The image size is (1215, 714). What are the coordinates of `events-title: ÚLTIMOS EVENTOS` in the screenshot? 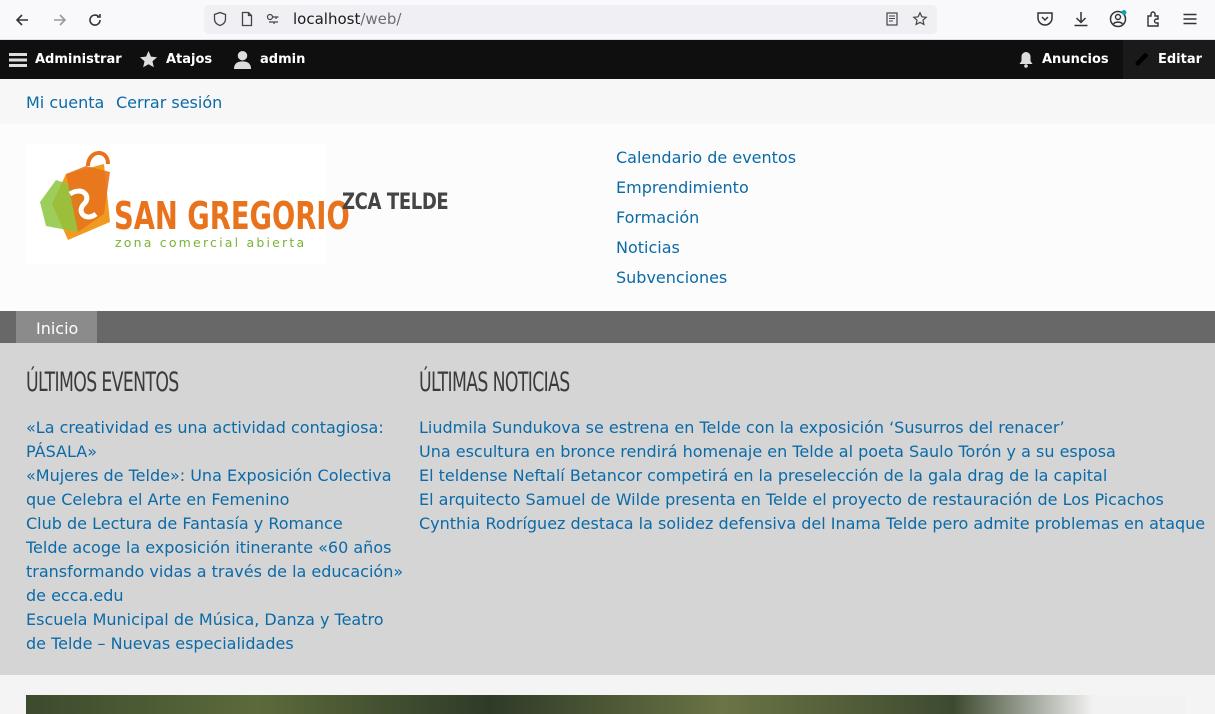 It's located at (102, 382).